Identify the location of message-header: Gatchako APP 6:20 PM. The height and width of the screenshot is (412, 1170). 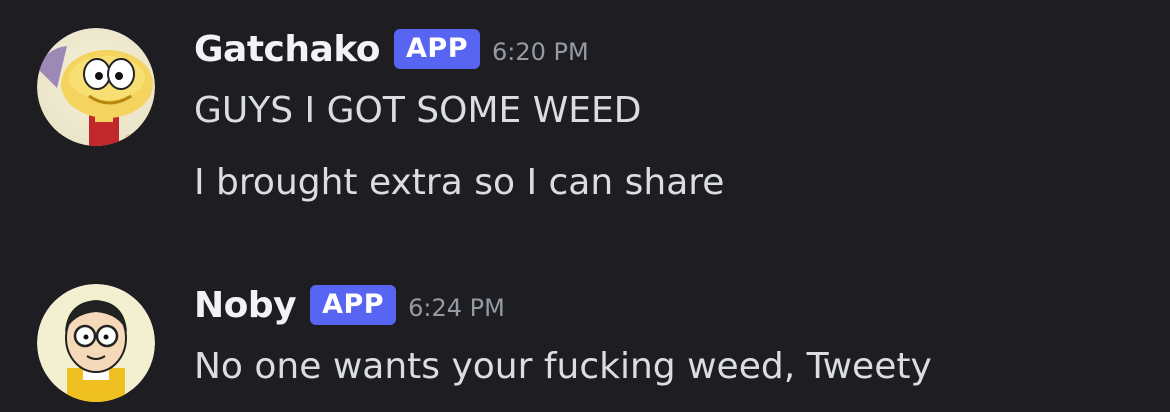
(391, 49).